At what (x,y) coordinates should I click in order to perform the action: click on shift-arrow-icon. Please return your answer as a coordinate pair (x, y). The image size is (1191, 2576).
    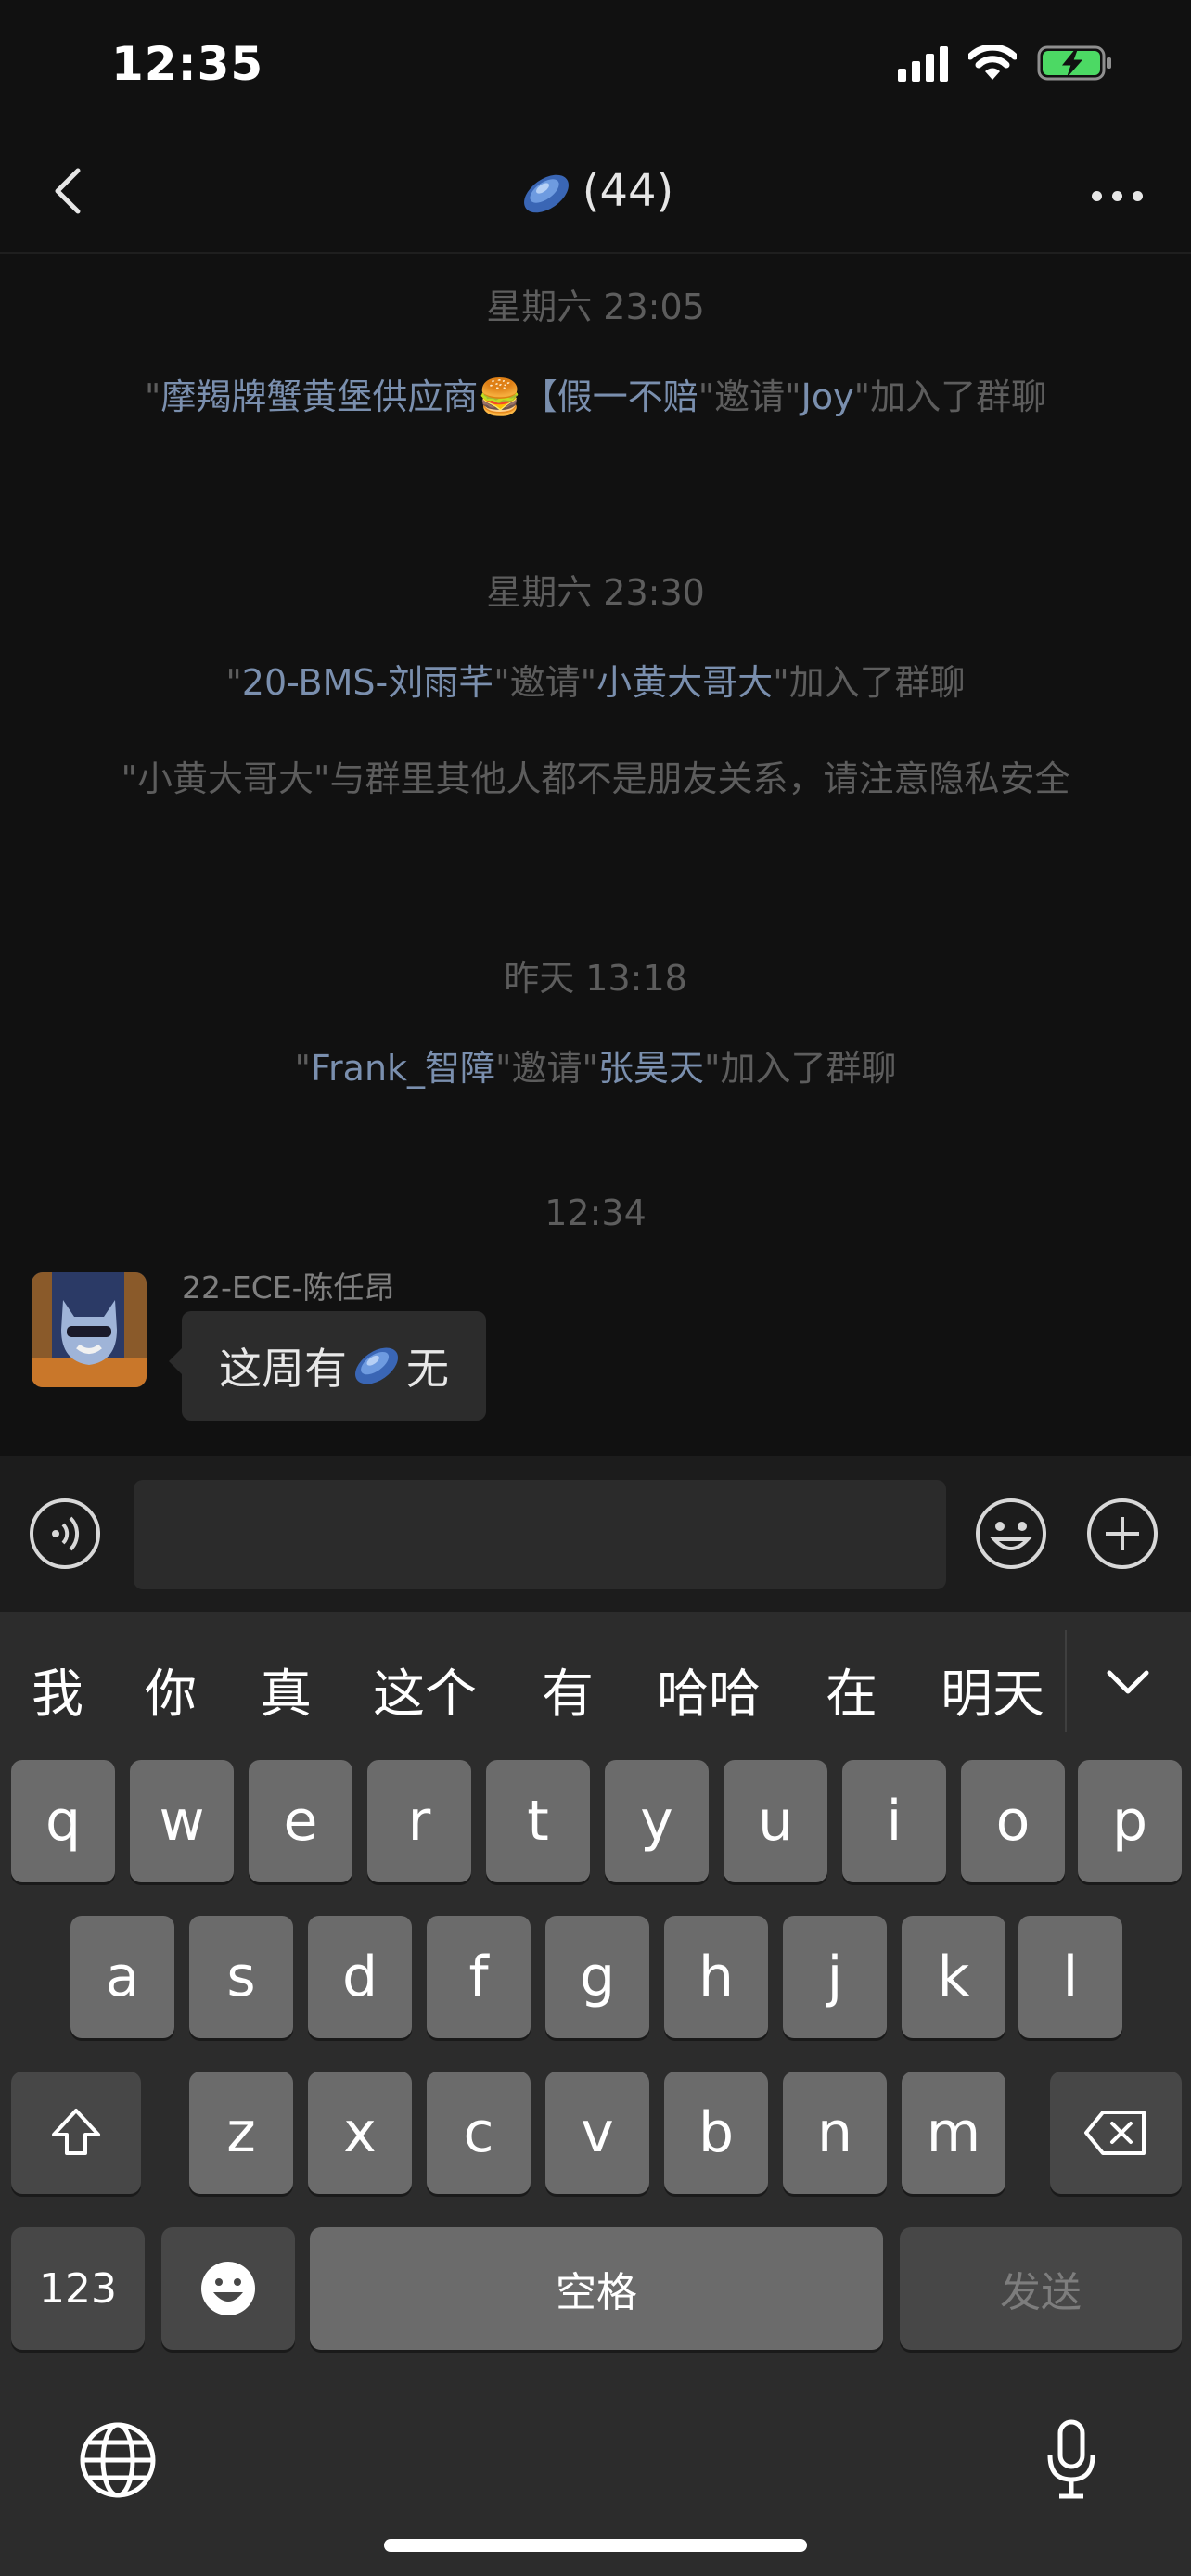
    Looking at the image, I should click on (76, 2132).